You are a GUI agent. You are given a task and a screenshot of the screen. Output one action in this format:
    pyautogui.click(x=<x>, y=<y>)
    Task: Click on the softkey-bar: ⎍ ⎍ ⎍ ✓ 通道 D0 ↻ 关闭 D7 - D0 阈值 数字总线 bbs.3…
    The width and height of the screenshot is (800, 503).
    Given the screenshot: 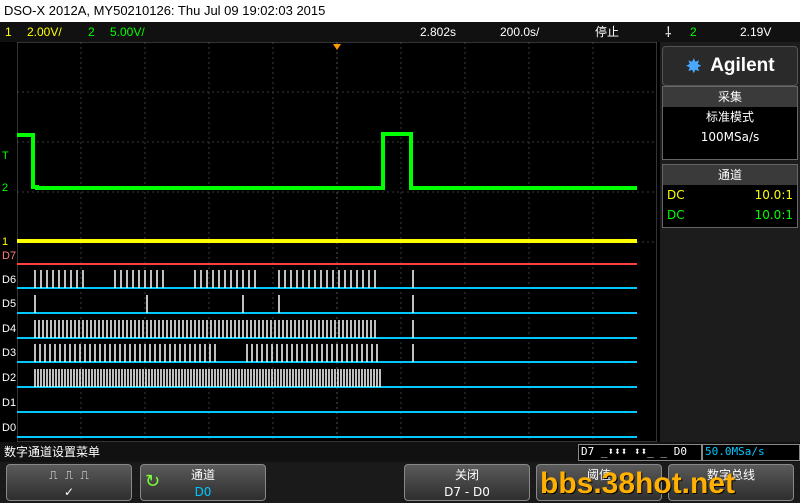 What is the action you would take?
    pyautogui.click(x=400, y=482)
    